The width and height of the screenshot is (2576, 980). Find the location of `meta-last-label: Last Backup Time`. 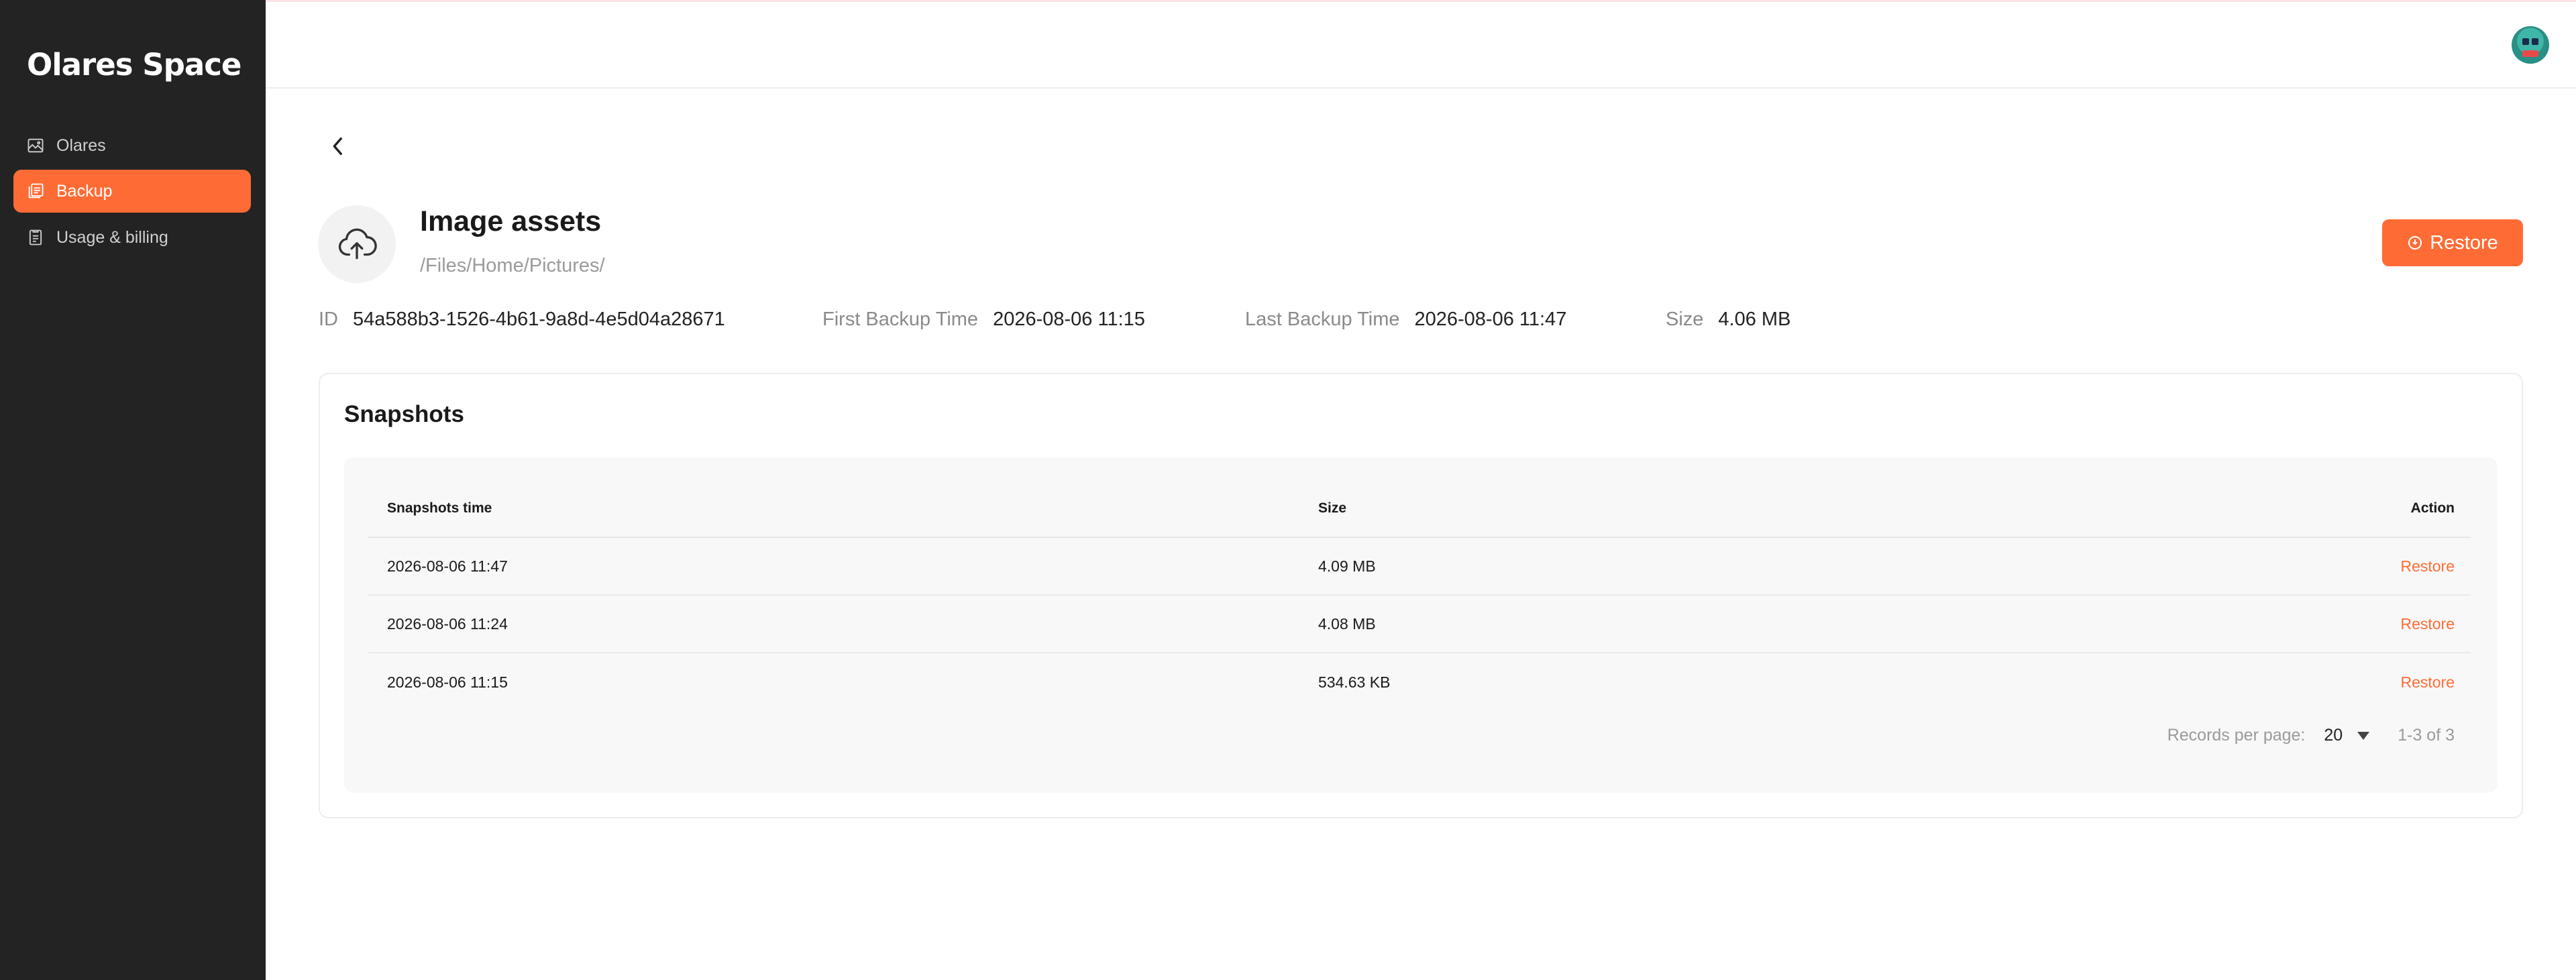

meta-last-label: Last Backup Time is located at coordinates (1322, 319).